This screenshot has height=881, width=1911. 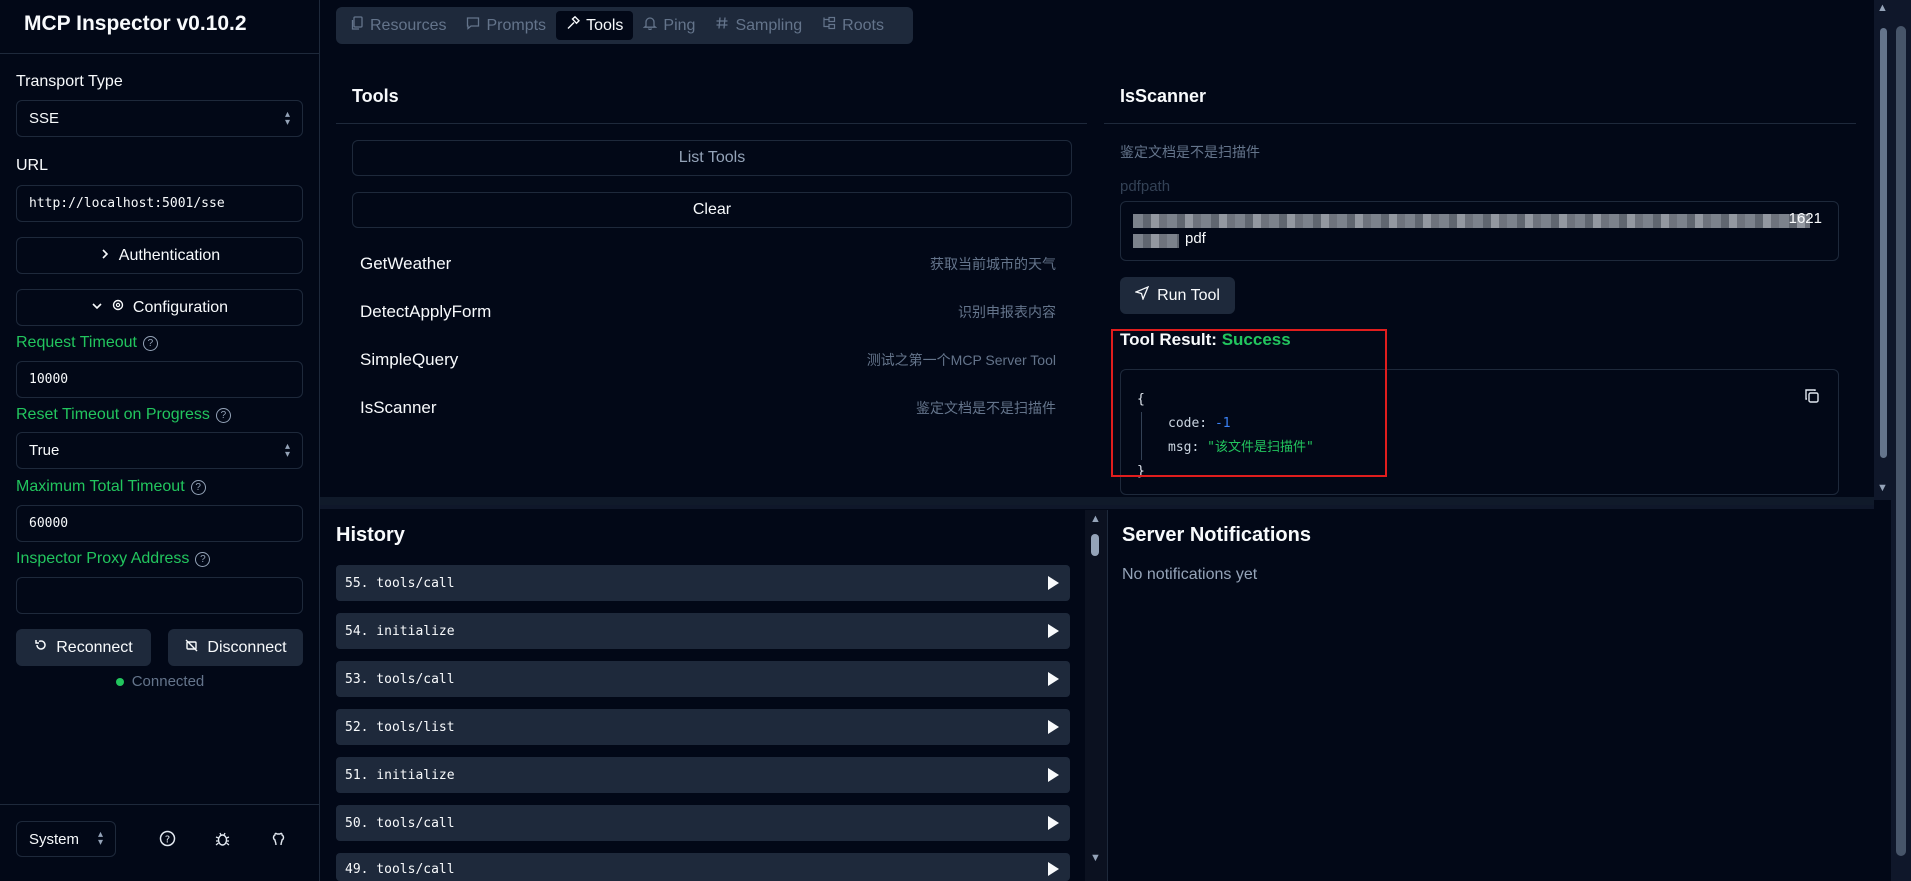 What do you see at coordinates (1190, 574) in the screenshot?
I see `notifications-empty-text: No notifications yet` at bounding box center [1190, 574].